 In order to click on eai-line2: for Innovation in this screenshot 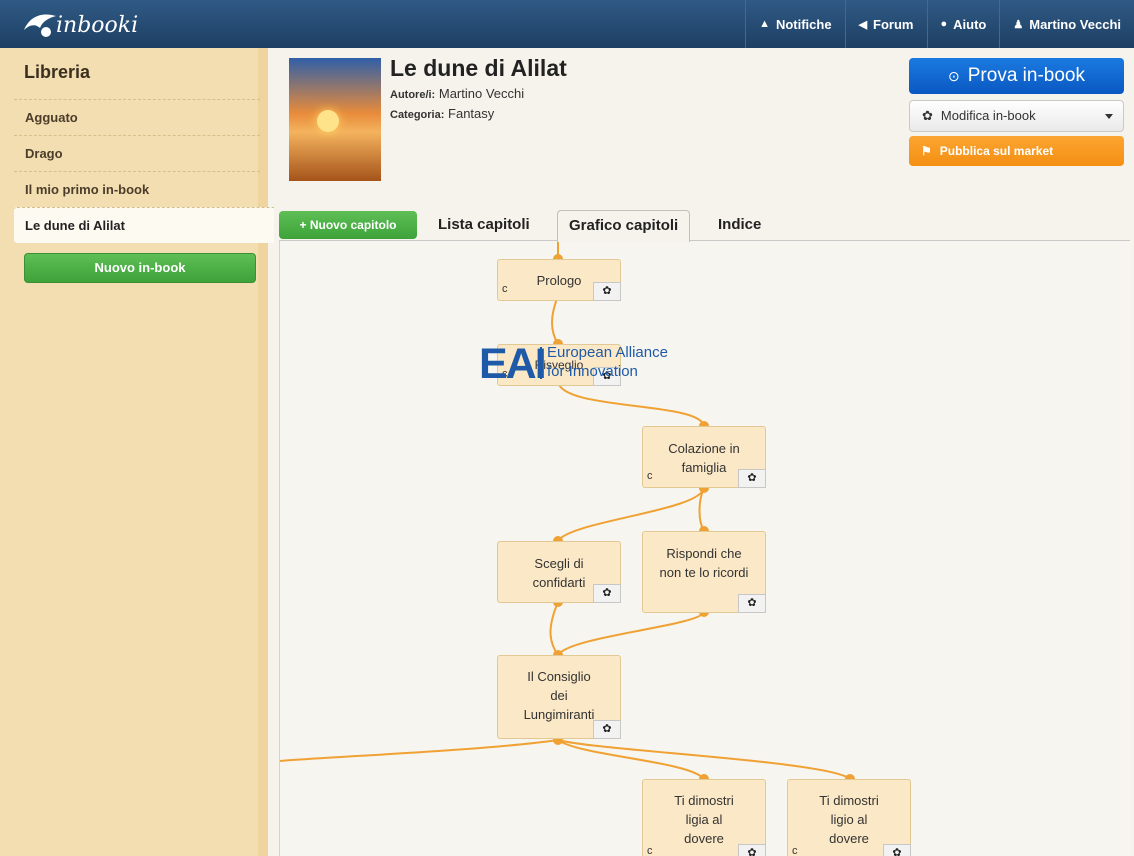, I will do `click(592, 371)`.